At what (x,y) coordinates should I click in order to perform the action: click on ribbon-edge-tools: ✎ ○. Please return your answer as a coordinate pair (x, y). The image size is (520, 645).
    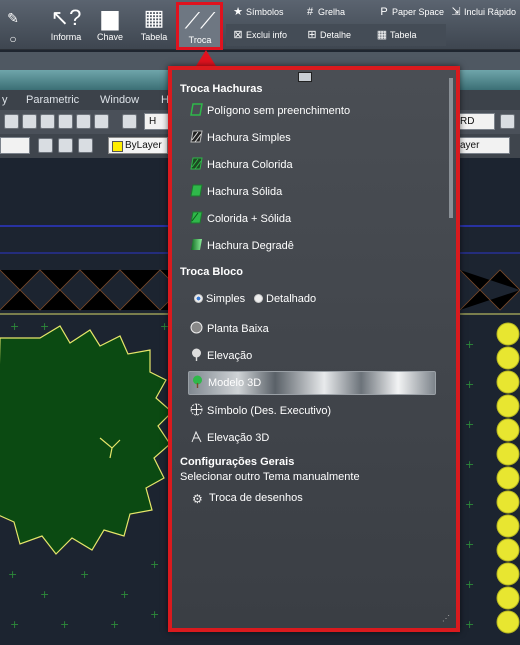
    Looking at the image, I should click on (14, 26).